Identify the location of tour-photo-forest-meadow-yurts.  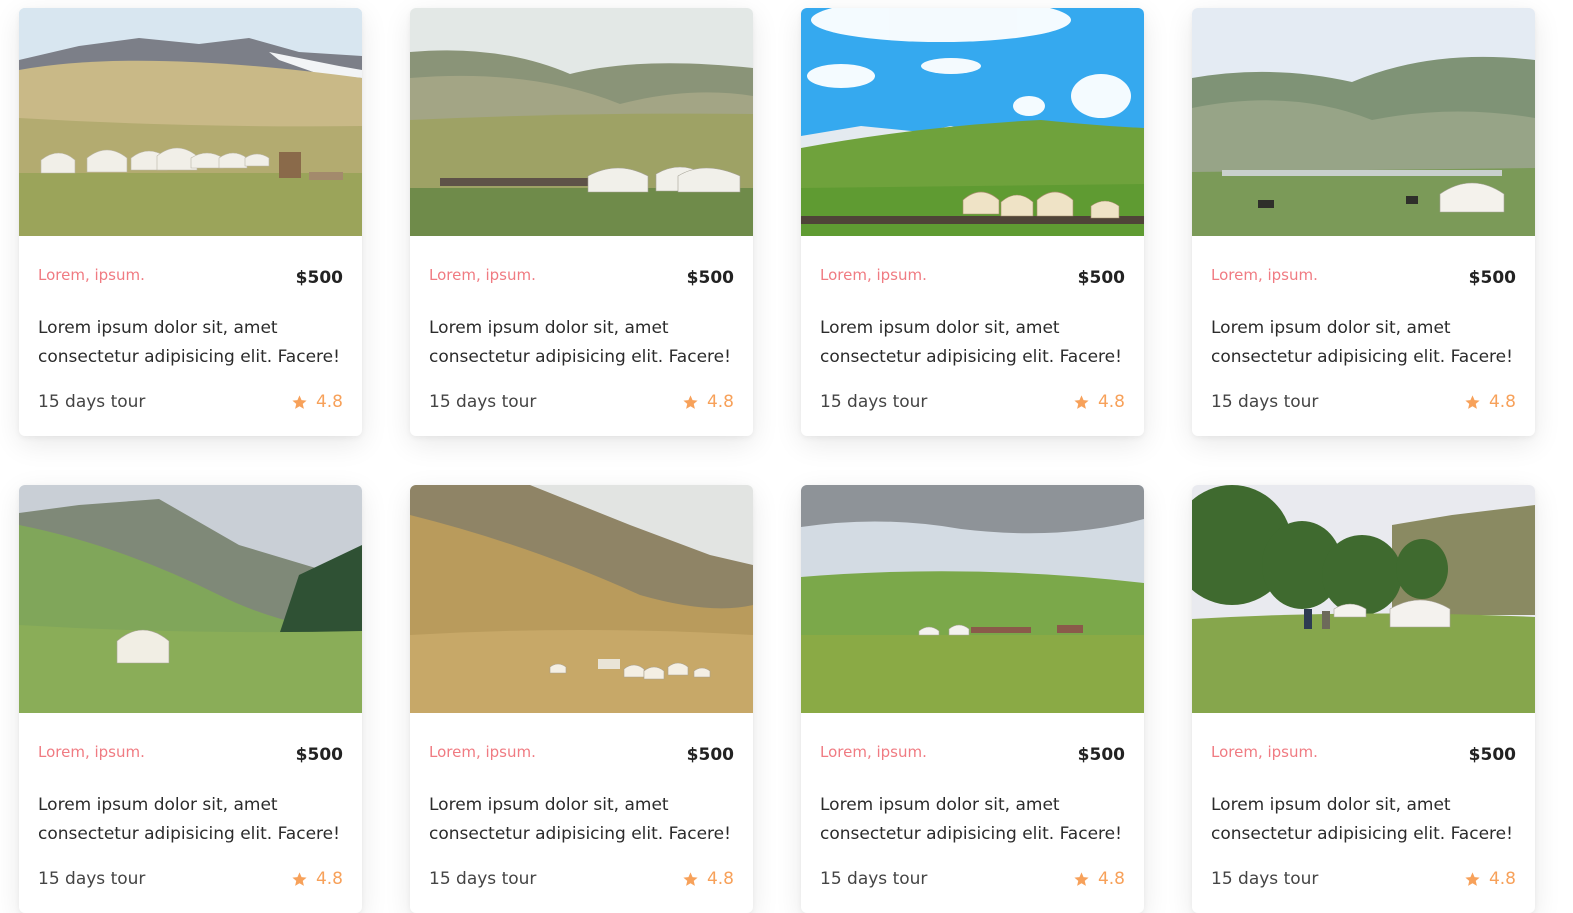
(1363, 599).